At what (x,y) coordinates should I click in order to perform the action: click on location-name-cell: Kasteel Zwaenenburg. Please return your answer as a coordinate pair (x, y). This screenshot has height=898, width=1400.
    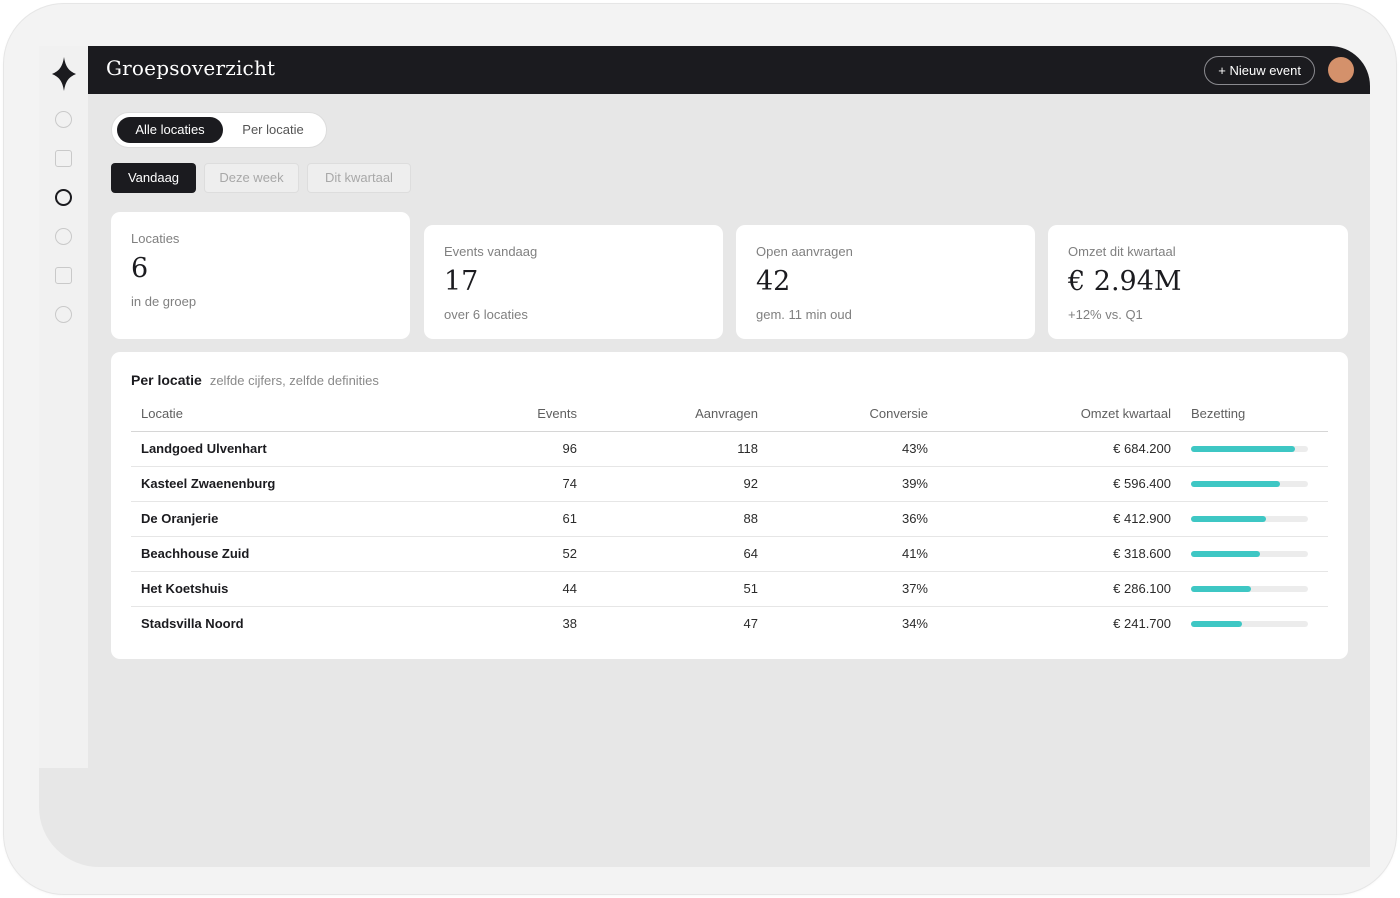
    Looking at the image, I should click on (301, 484).